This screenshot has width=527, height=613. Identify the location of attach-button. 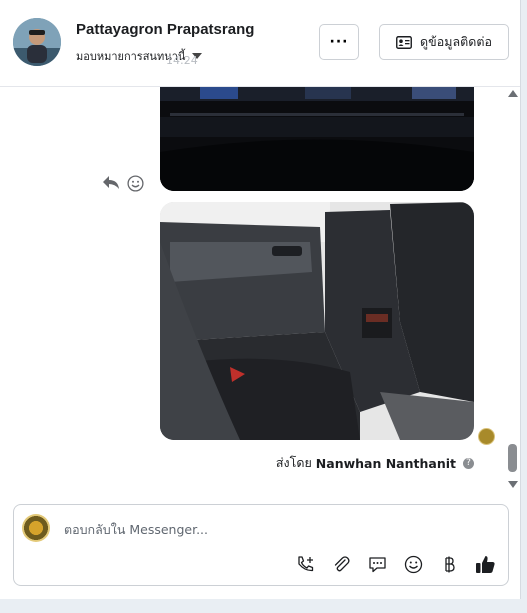
(341, 564).